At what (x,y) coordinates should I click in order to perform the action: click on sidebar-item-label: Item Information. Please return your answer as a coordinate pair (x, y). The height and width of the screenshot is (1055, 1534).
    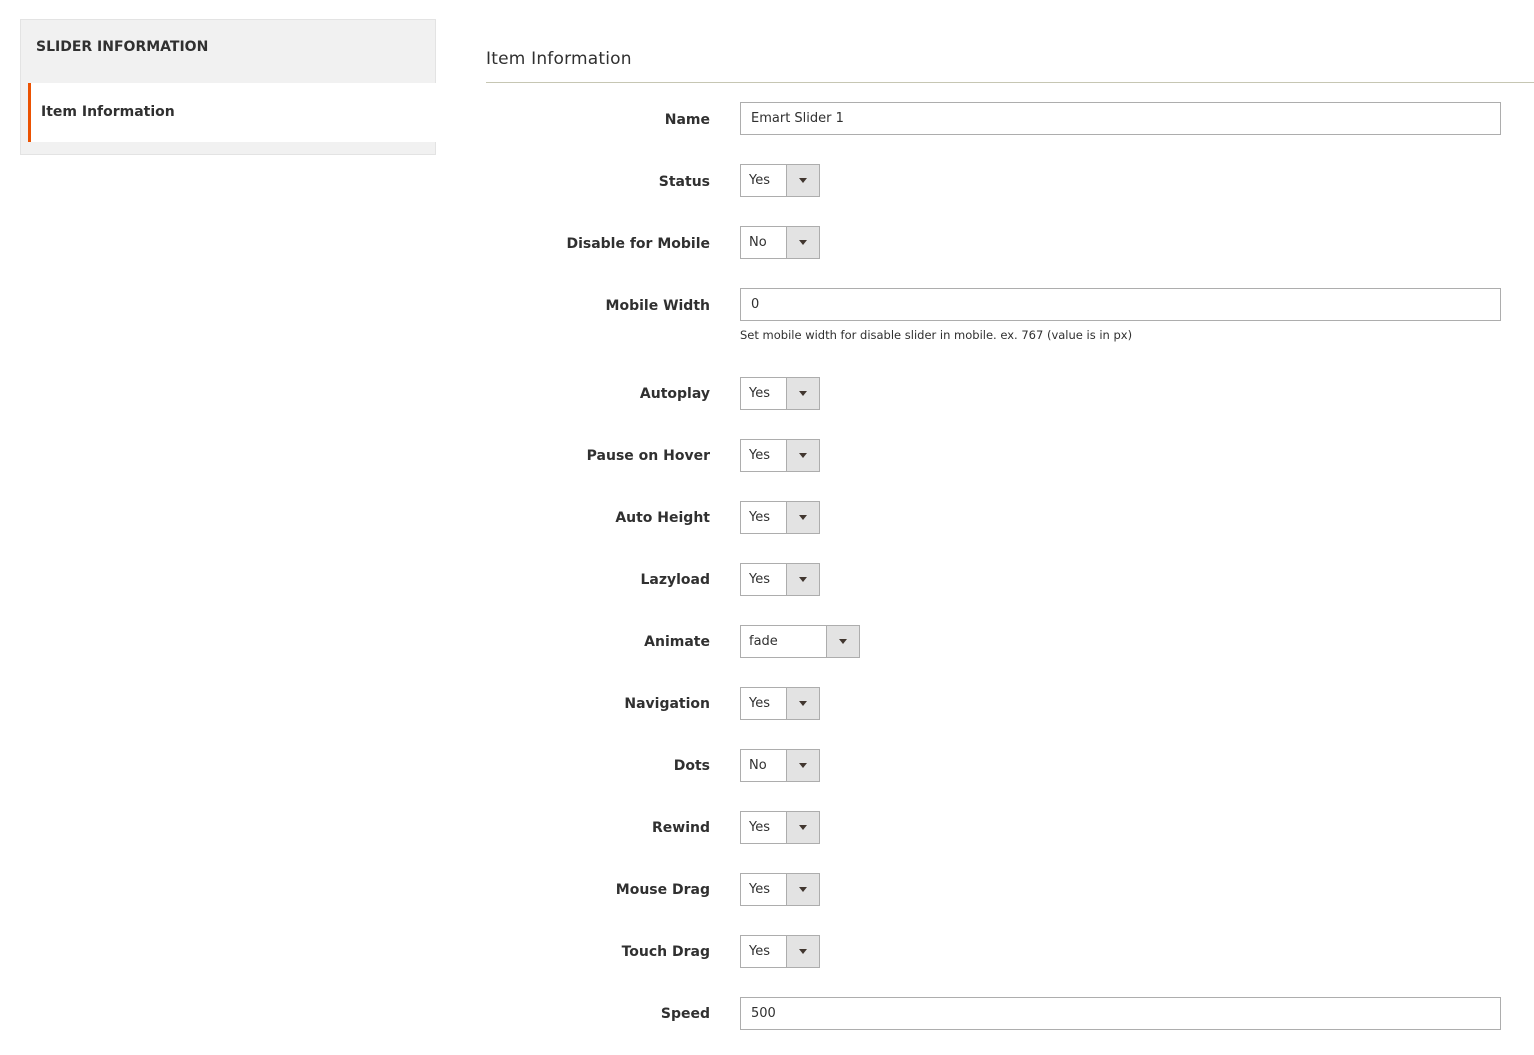
    Looking at the image, I should click on (108, 112).